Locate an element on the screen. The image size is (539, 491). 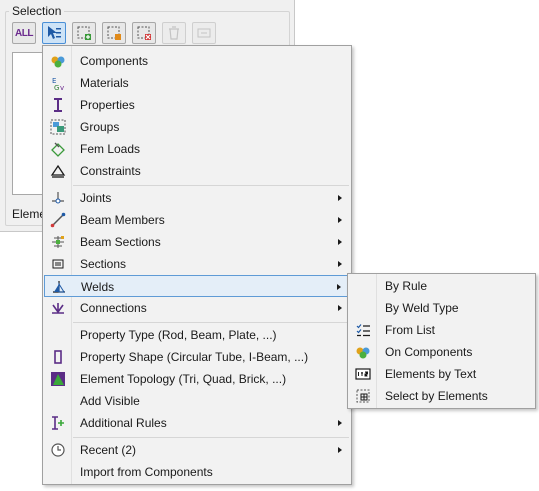
selection-group-title: Selection is located at coordinates (37, 11).